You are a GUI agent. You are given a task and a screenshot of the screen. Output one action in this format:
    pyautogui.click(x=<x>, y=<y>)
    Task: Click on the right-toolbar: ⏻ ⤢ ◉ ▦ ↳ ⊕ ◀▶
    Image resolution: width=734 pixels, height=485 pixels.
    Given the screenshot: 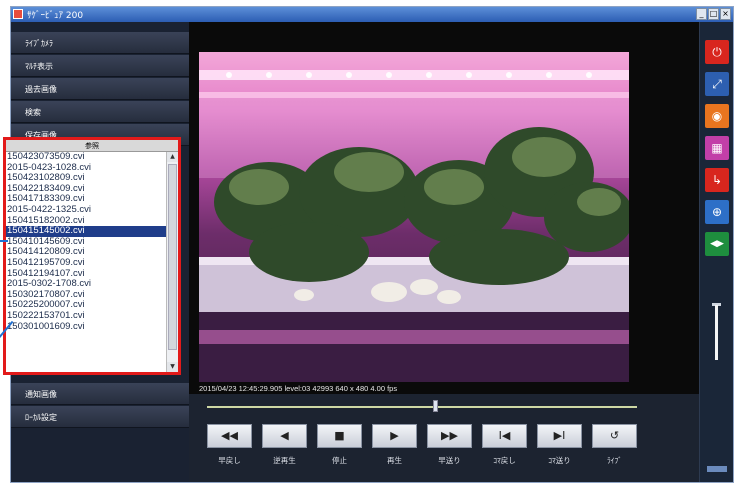 What is the action you would take?
    pyautogui.click(x=716, y=252)
    